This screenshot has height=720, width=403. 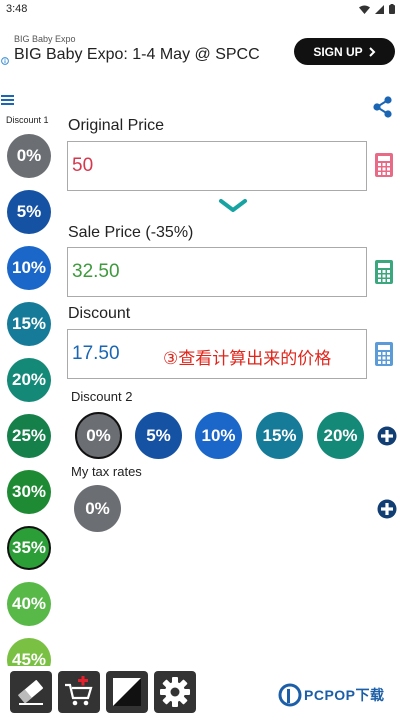 What do you see at coordinates (290, 695) in the screenshot?
I see `watermark-logo-icon` at bounding box center [290, 695].